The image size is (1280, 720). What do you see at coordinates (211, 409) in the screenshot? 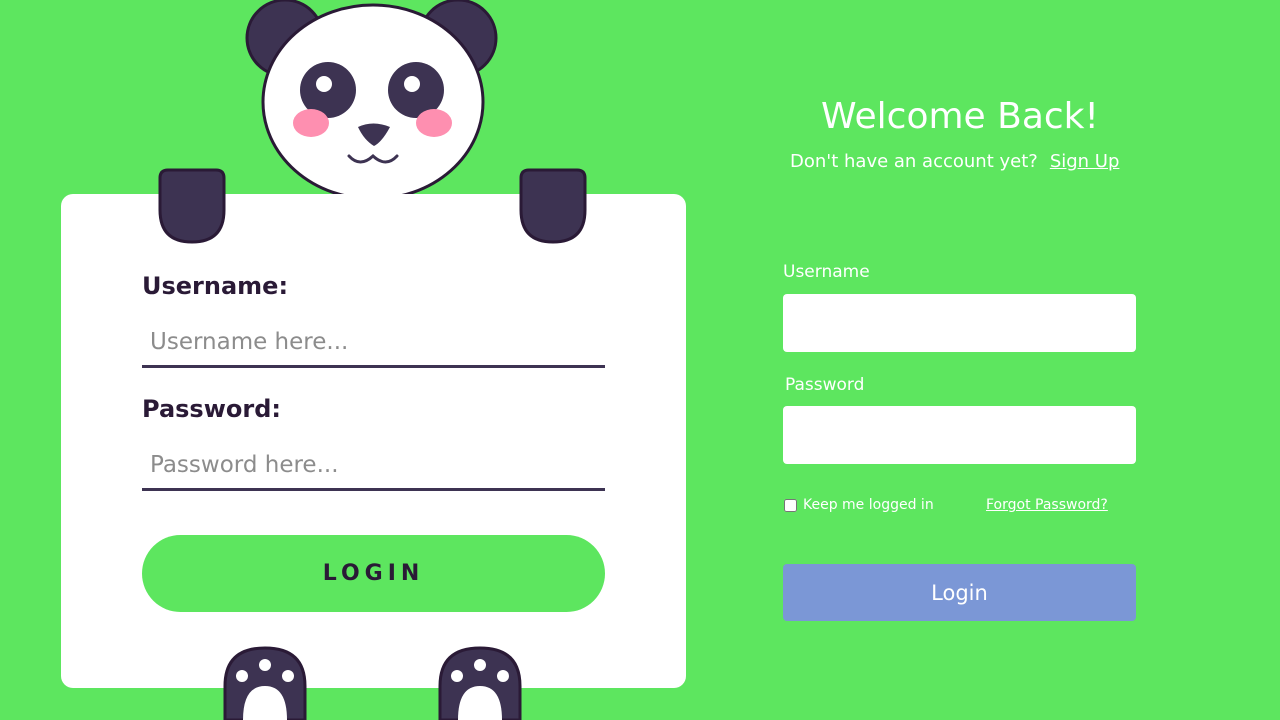
I see `panda-password-label: Password:` at bounding box center [211, 409].